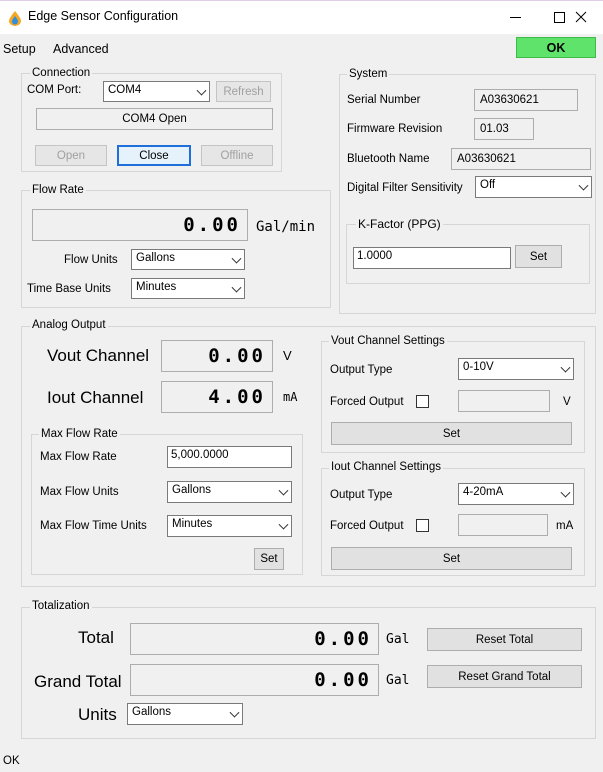 The image size is (603, 772). Describe the element at coordinates (154, 155) in the screenshot. I see `close-button: Close` at that location.